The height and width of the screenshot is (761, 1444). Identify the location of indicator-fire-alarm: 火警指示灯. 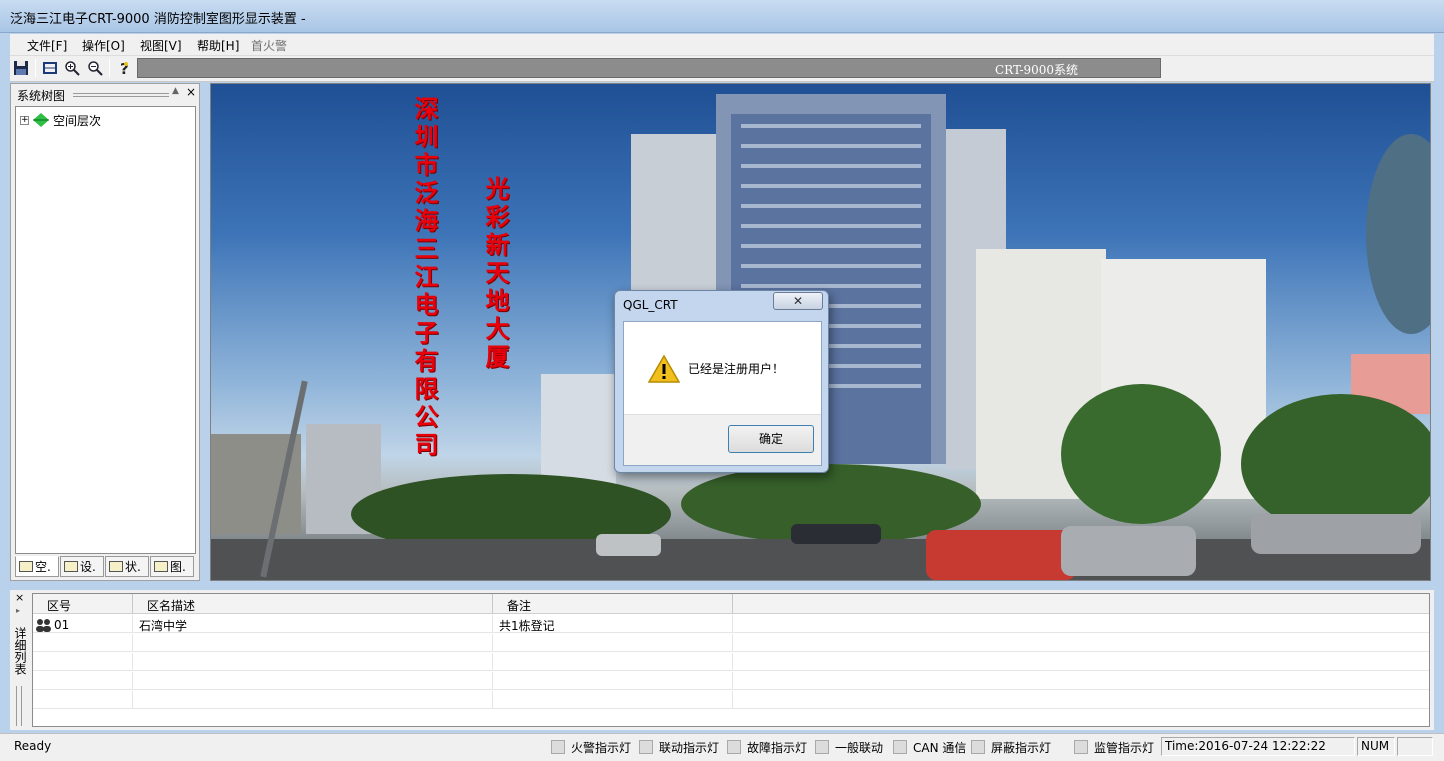
(591, 747).